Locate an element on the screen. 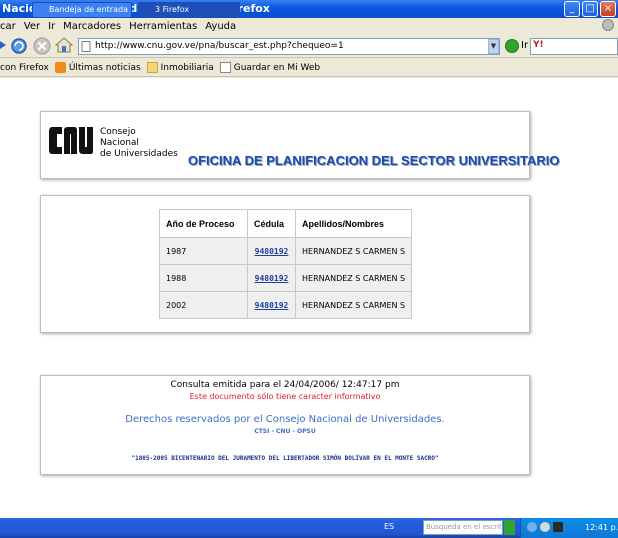 The height and width of the screenshot is (538, 618). minimize-button: _ is located at coordinates (572, 9).